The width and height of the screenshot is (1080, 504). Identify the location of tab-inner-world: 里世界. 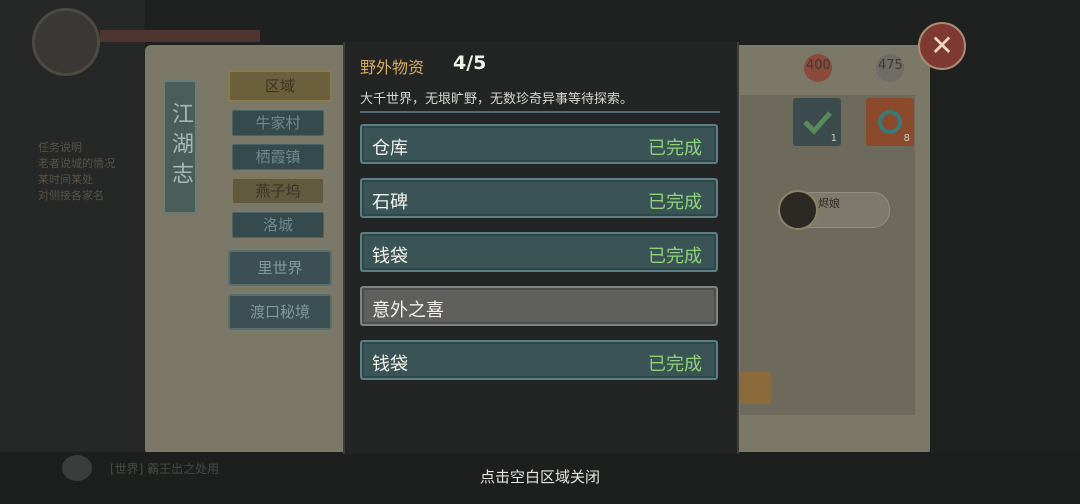
(280, 268).